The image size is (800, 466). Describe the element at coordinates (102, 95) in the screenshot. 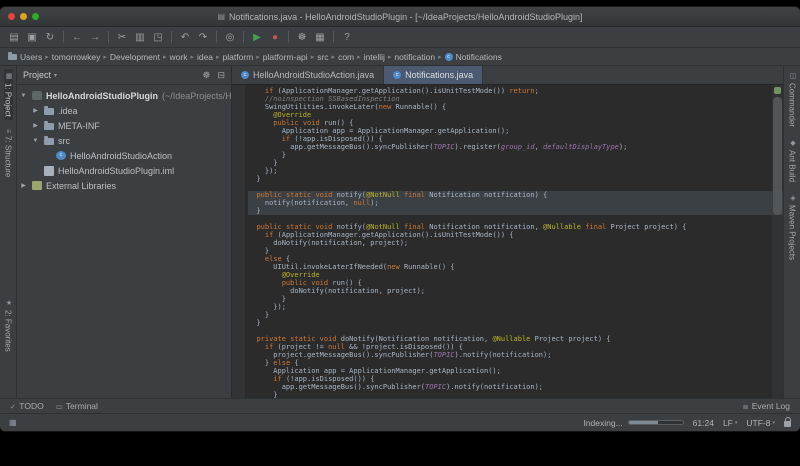

I see `tree-node-label: HelloAndroidStudioPlugin` at that location.